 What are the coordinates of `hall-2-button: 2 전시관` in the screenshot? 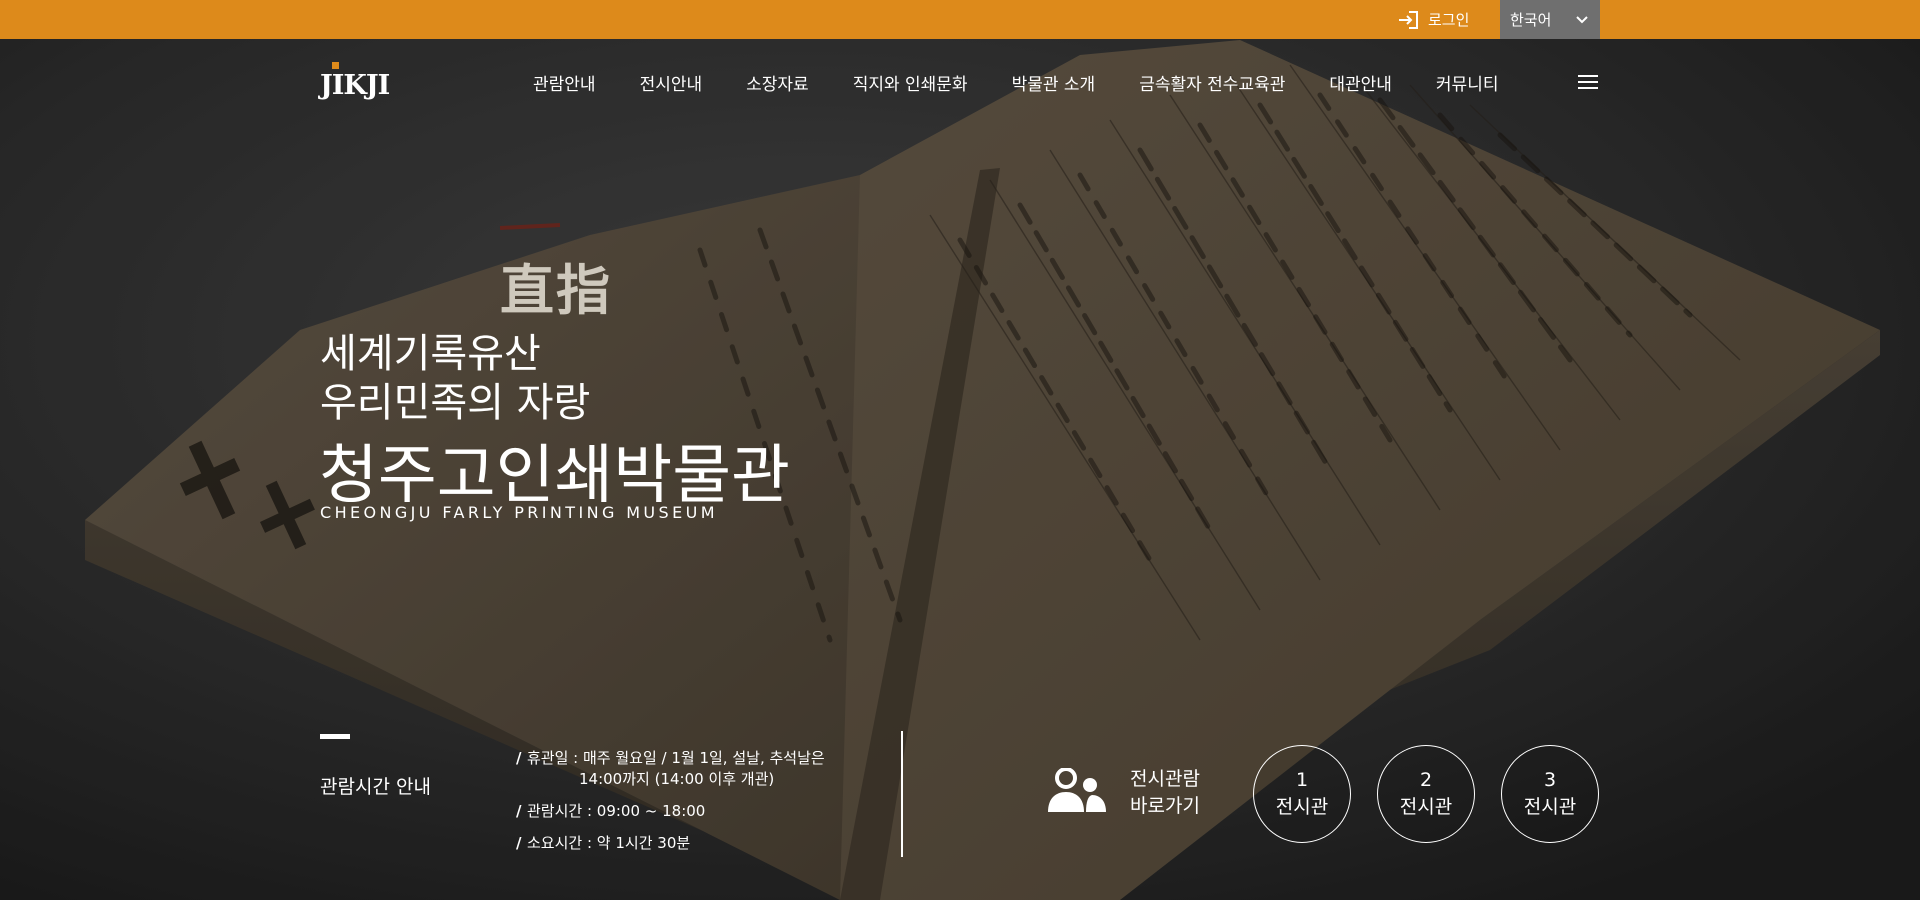 It's located at (1426, 794).